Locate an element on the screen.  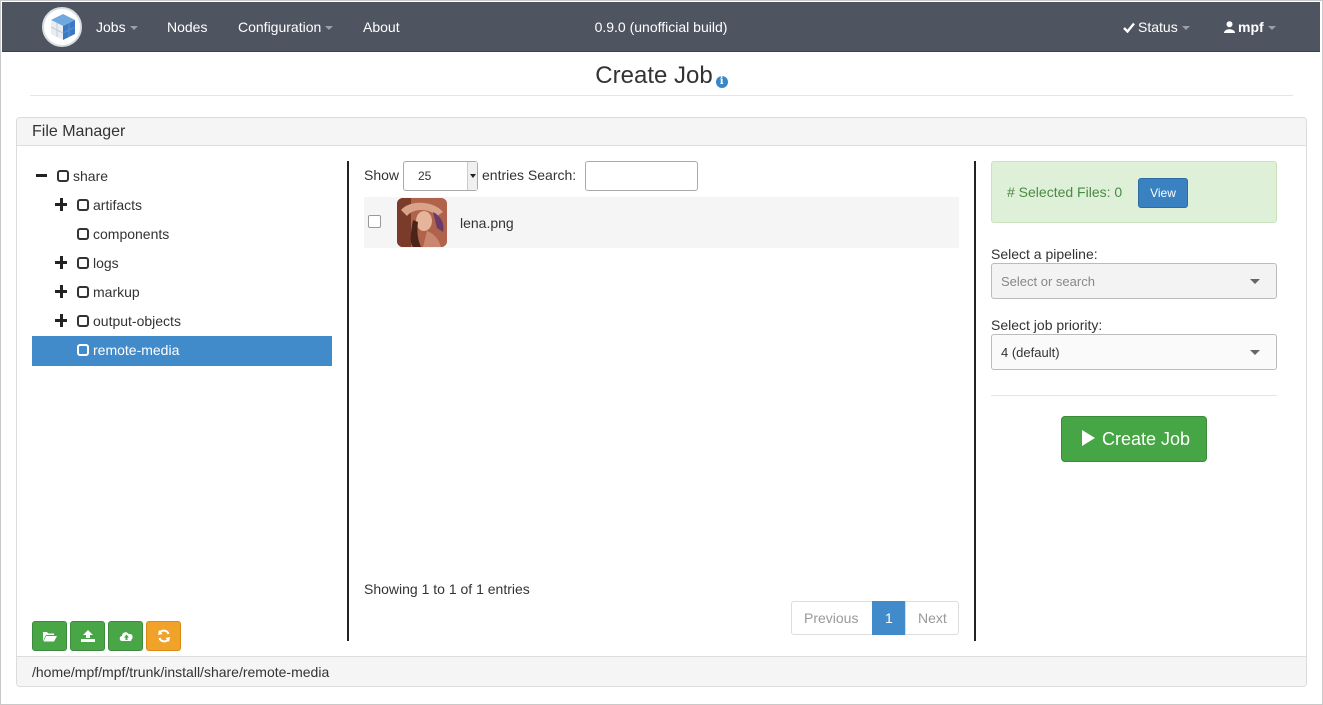
page-header: Create Job i is located at coordinates (661, 78).